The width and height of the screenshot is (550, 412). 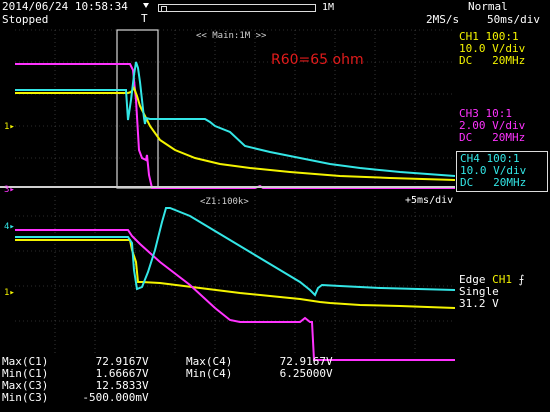 What do you see at coordinates (510, 182) in the screenshot?
I see `ch4-bw: 20MHz` at bounding box center [510, 182].